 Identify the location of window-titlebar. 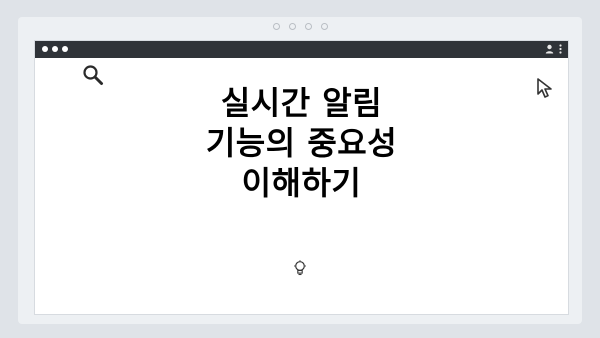
(301, 49).